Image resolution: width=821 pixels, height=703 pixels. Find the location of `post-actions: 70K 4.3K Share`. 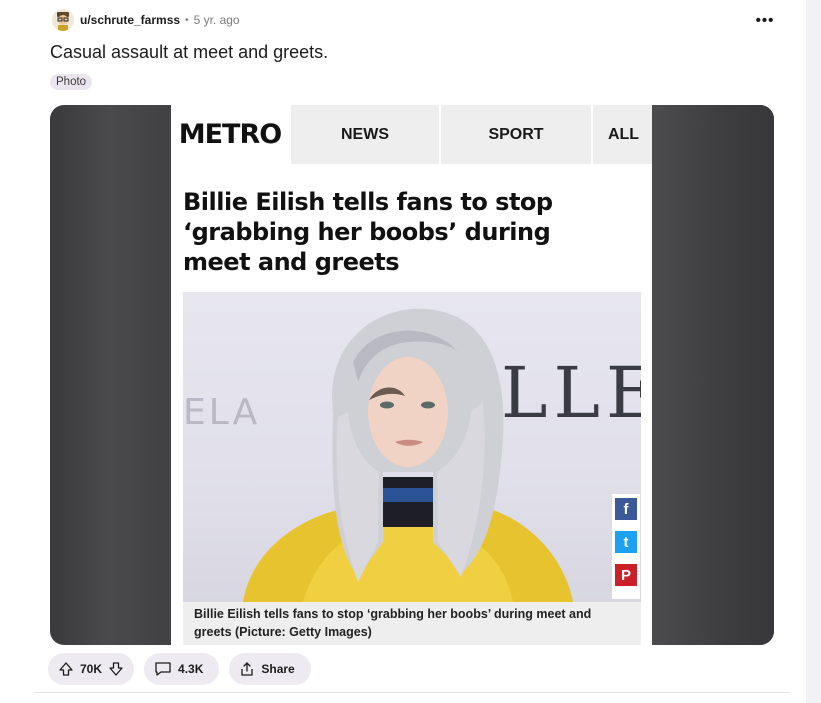

post-actions: 70K 4.3K Share is located at coordinates (179, 669).